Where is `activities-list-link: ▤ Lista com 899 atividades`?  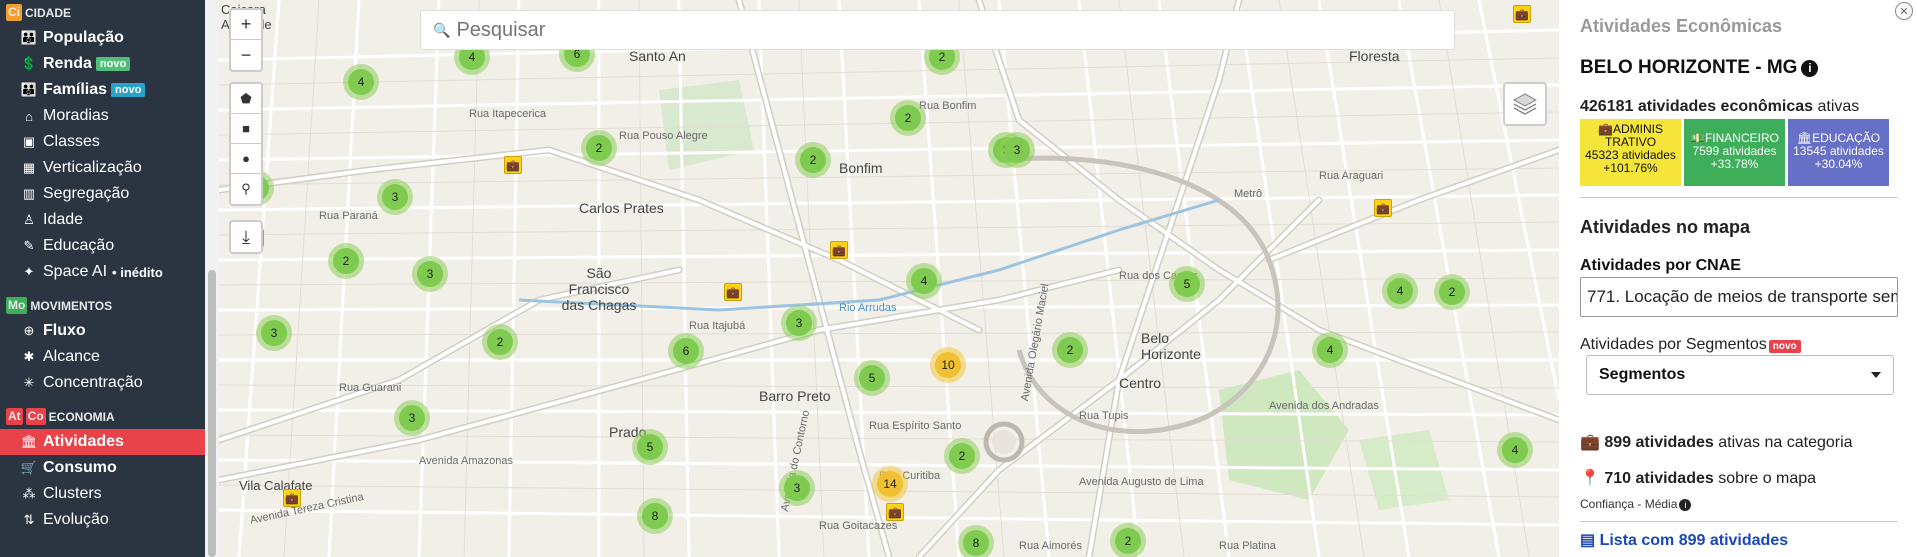
activities-list-link: ▤ Lista com 899 atividades is located at coordinates (1684, 540).